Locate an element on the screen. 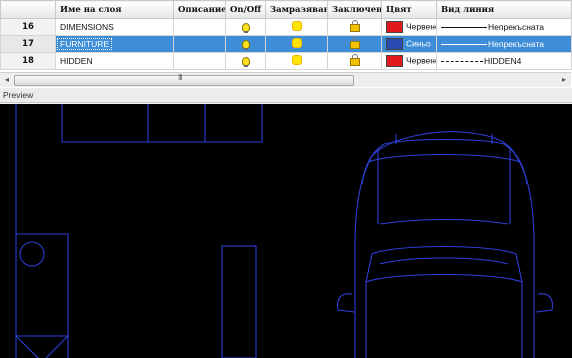  dashed-line-sample is located at coordinates (462, 62).